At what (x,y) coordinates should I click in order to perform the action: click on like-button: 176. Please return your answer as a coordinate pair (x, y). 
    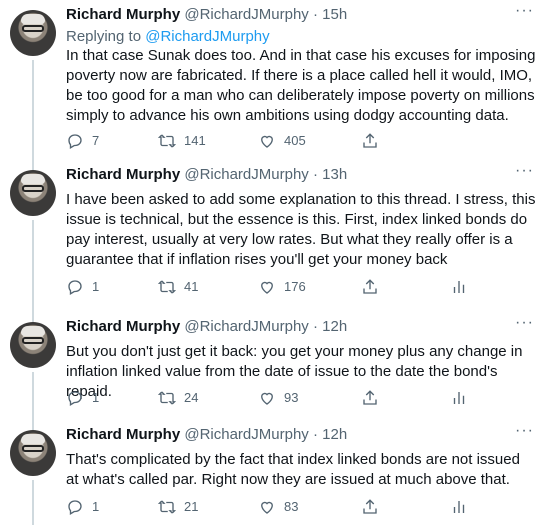
    Looking at the image, I should click on (282, 287).